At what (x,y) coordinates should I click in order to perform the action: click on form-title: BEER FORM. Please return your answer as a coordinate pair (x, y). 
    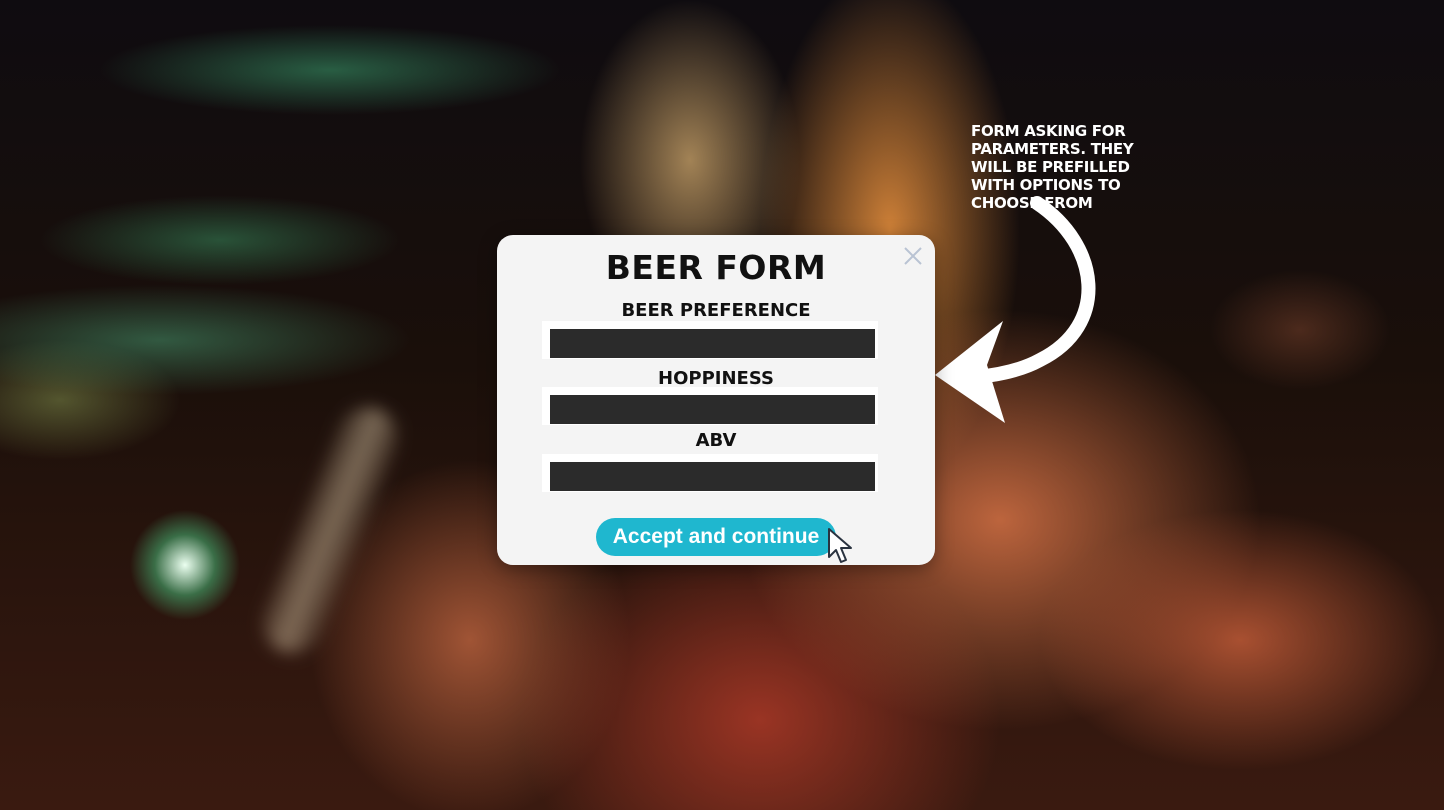
    Looking at the image, I should click on (716, 267).